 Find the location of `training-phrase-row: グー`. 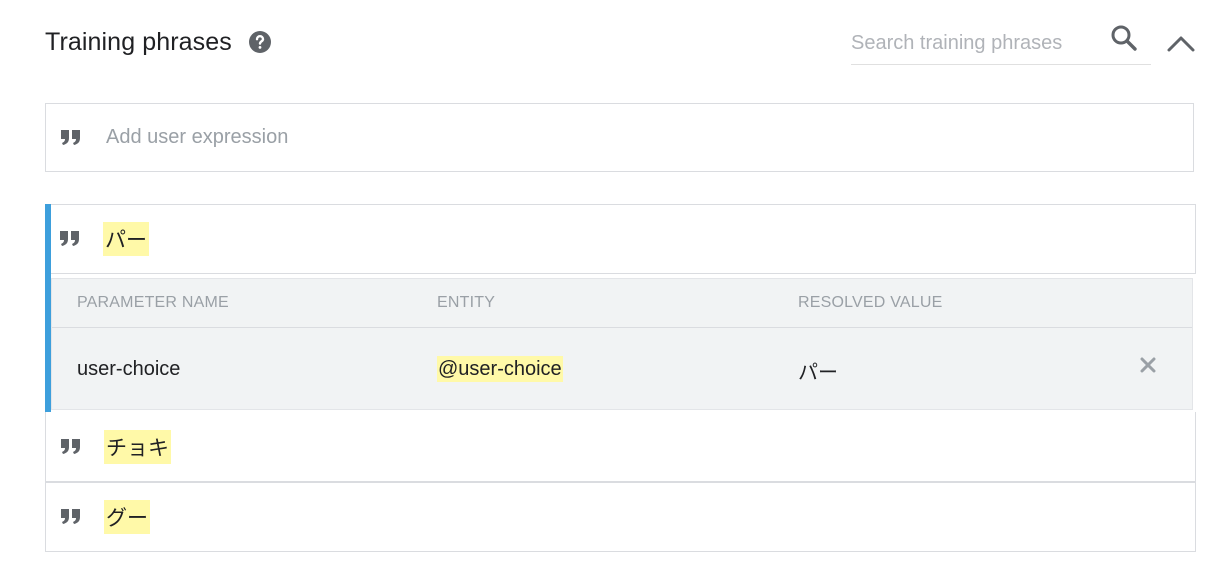

training-phrase-row: グー is located at coordinates (620, 517).